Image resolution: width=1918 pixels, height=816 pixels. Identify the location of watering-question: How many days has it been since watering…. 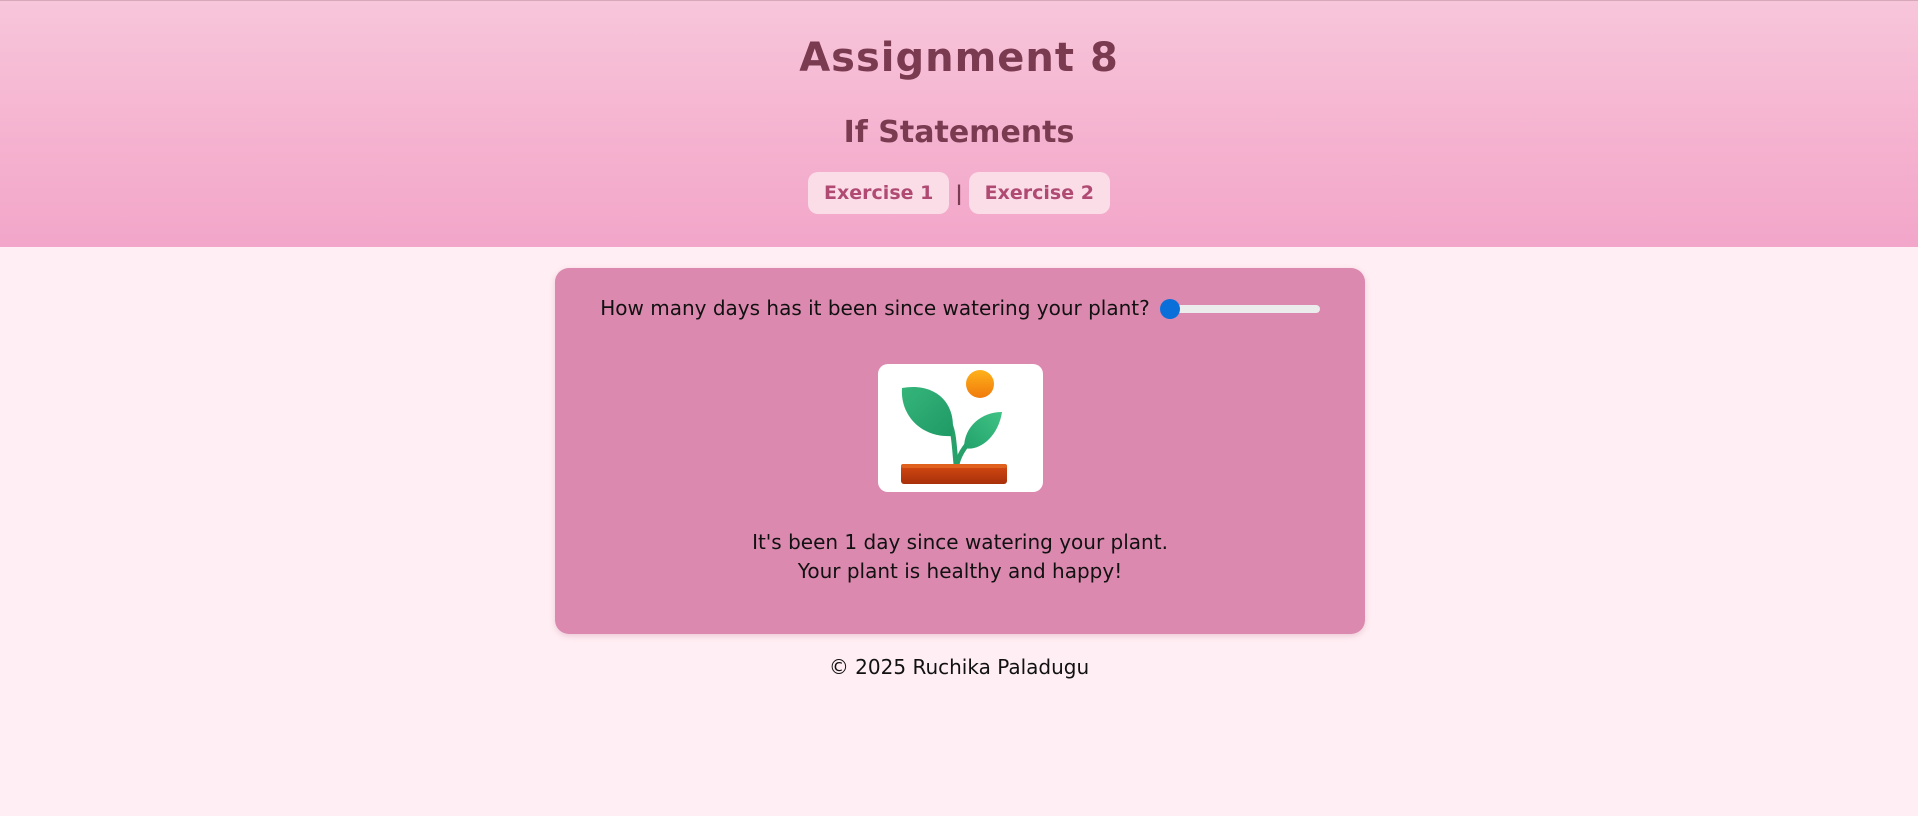
(875, 308).